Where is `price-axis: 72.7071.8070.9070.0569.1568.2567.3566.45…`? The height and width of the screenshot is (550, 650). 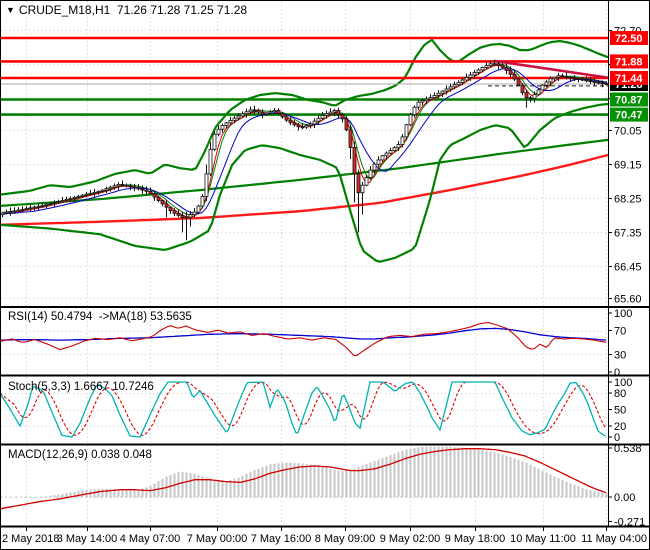 price-axis: 72.7071.8070.9070.0569.1568.2567.3566.45… is located at coordinates (628, 277).